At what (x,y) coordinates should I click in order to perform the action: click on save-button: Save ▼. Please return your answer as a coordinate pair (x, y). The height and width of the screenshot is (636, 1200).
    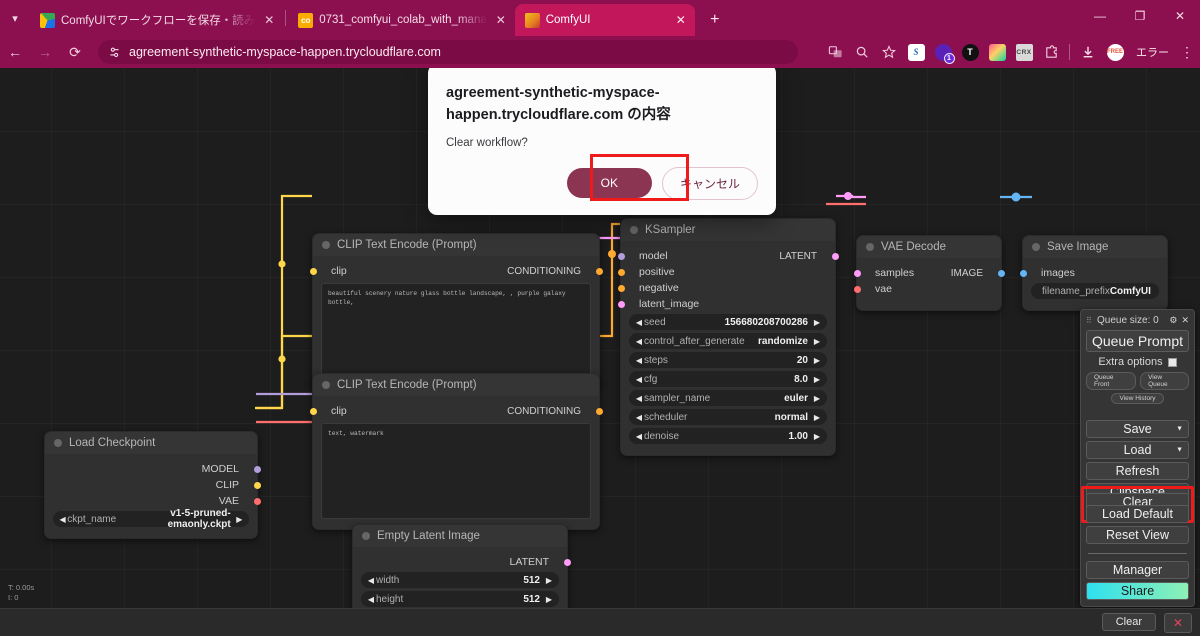
    Looking at the image, I should click on (1137, 429).